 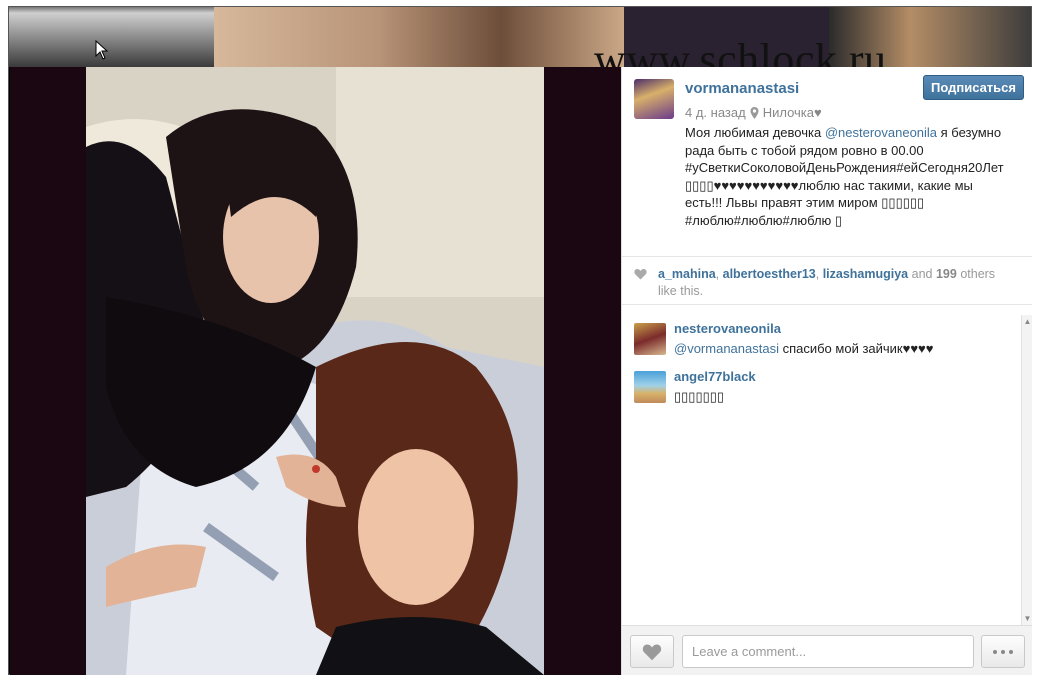 What do you see at coordinates (856, 348) in the screenshot?
I see `comment-body: спасибо мой зайчик♥♥♥♥` at bounding box center [856, 348].